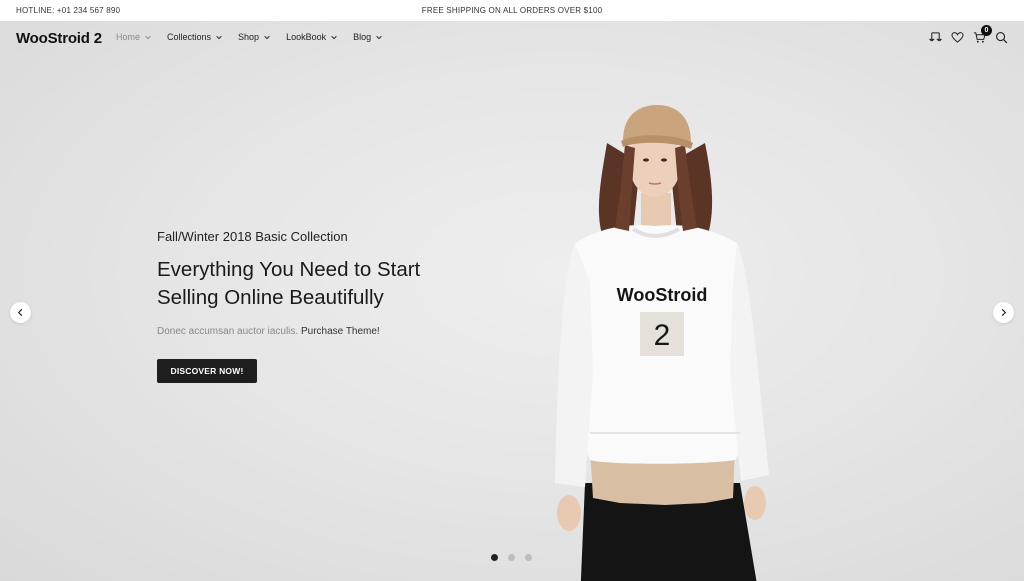 This screenshot has height=581, width=1024. I want to click on search-icon, so click(1001, 37).